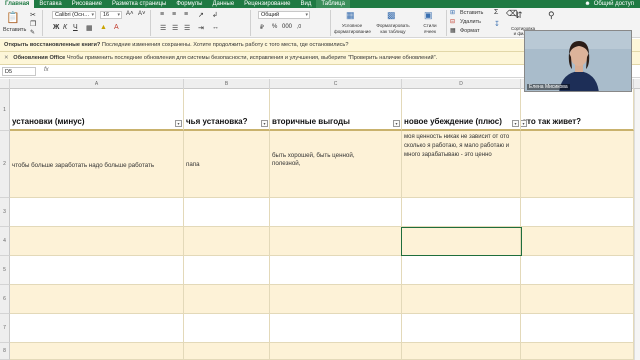 Image resolution: width=640 pixels, height=360 pixels. What do you see at coordinates (6, 58) in the screenshot?
I see `close-icon: ✕` at bounding box center [6, 58].